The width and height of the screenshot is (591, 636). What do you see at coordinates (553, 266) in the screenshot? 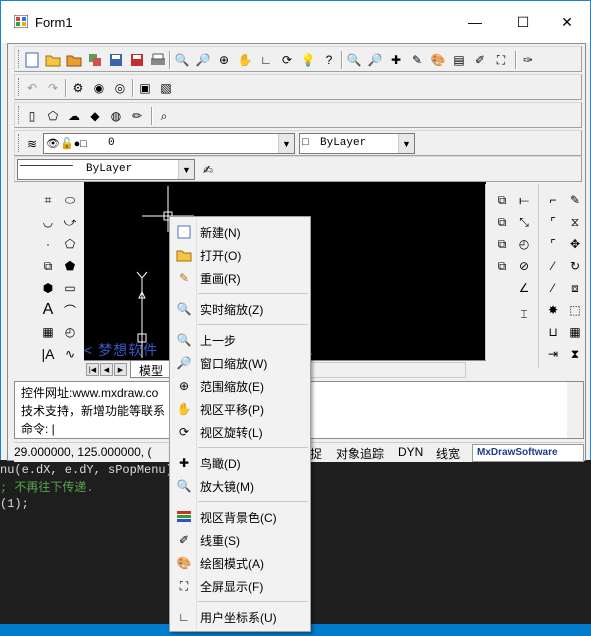
I see `trim-icon: ⁄` at bounding box center [553, 266].